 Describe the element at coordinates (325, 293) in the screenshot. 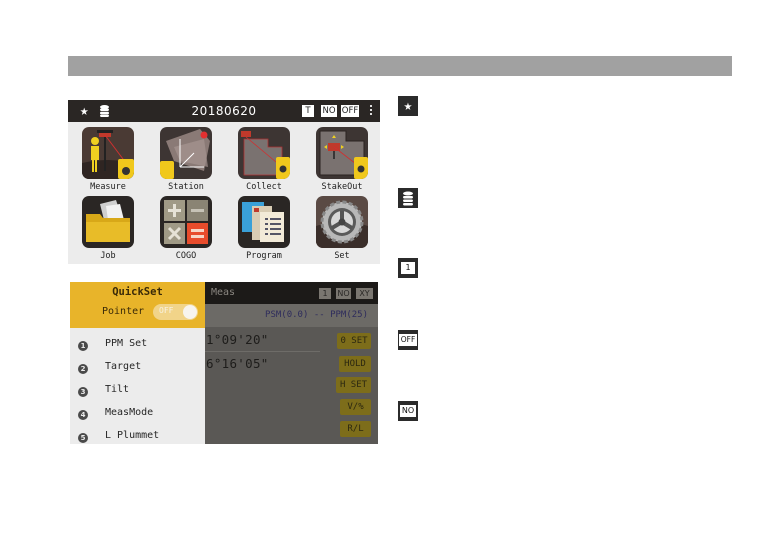

I see `target-badge: 1` at that location.